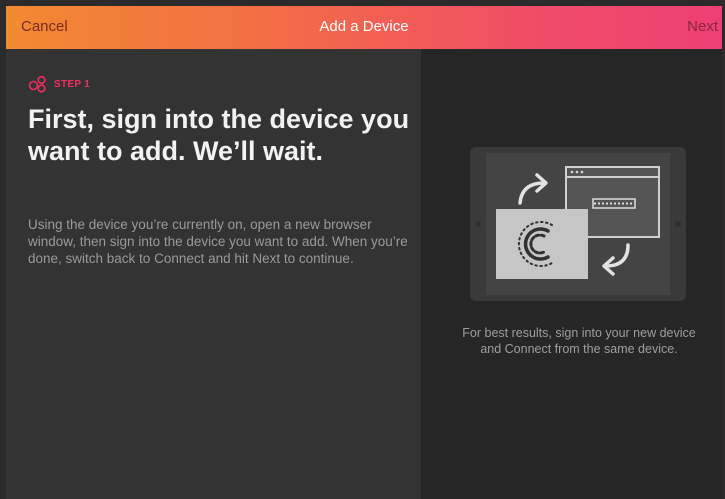 This screenshot has width=725, height=499. I want to click on header-bar: Cancel Add a Device Next, so click(364, 27).